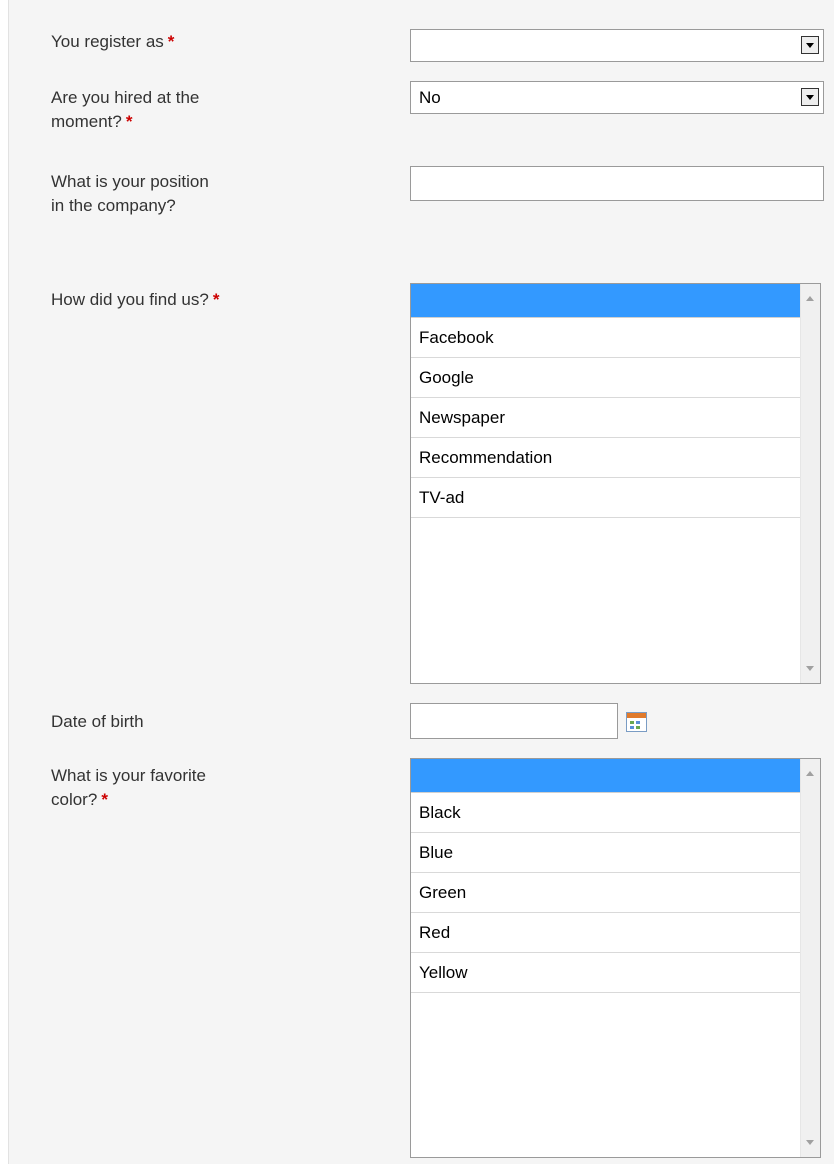 This screenshot has width=834, height=1164. Describe the element at coordinates (605, 418) in the screenshot. I see `find-us-option: Newspaper` at that location.